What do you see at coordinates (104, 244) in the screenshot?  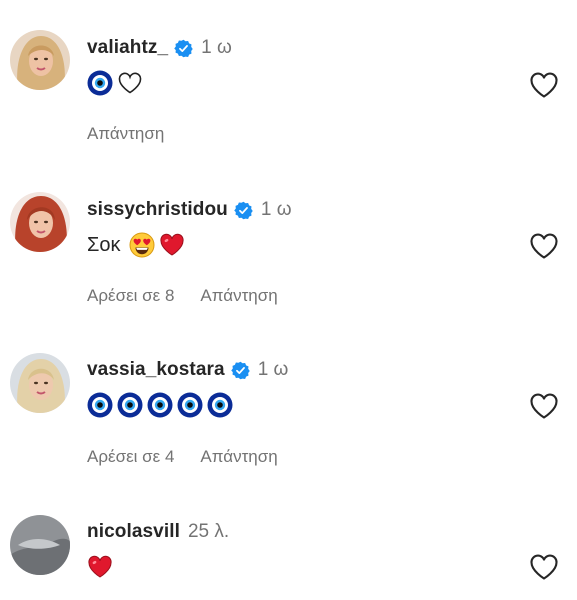 I see `comment-text-content: Σοκ` at bounding box center [104, 244].